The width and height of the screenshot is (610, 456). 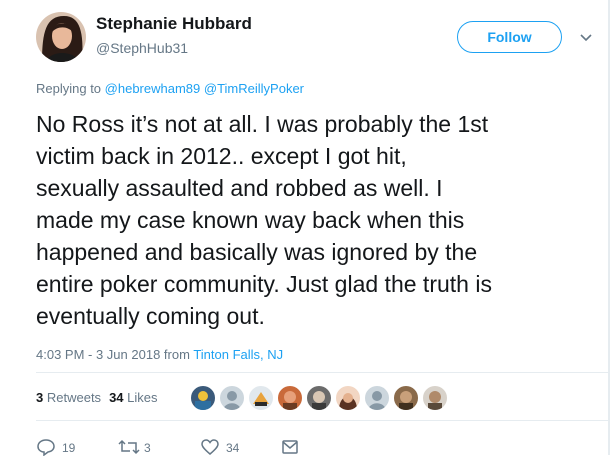 I want to click on chevron-down-icon, so click(x=586, y=37).